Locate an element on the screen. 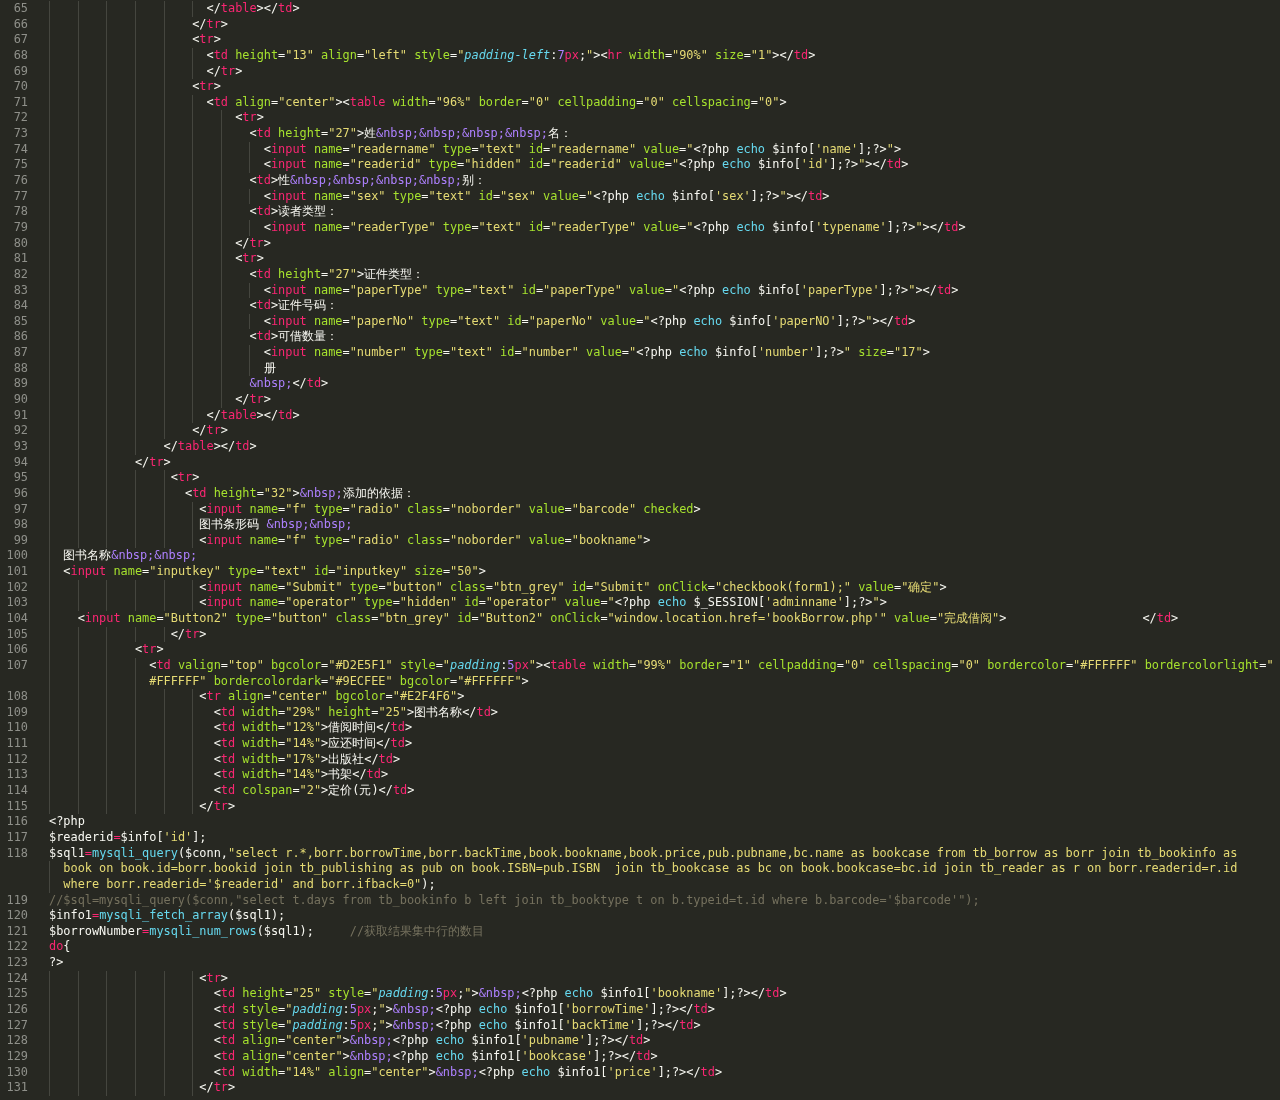 The image size is (1280, 1100). line-number: 122 is located at coordinates (16, 947).